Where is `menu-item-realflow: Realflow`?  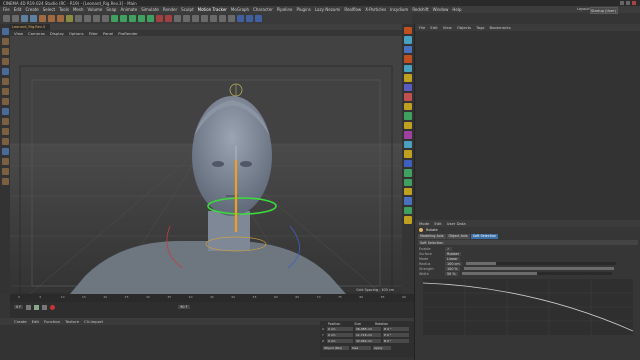
menu-item-realflow: Realflow is located at coordinates (352, 9).